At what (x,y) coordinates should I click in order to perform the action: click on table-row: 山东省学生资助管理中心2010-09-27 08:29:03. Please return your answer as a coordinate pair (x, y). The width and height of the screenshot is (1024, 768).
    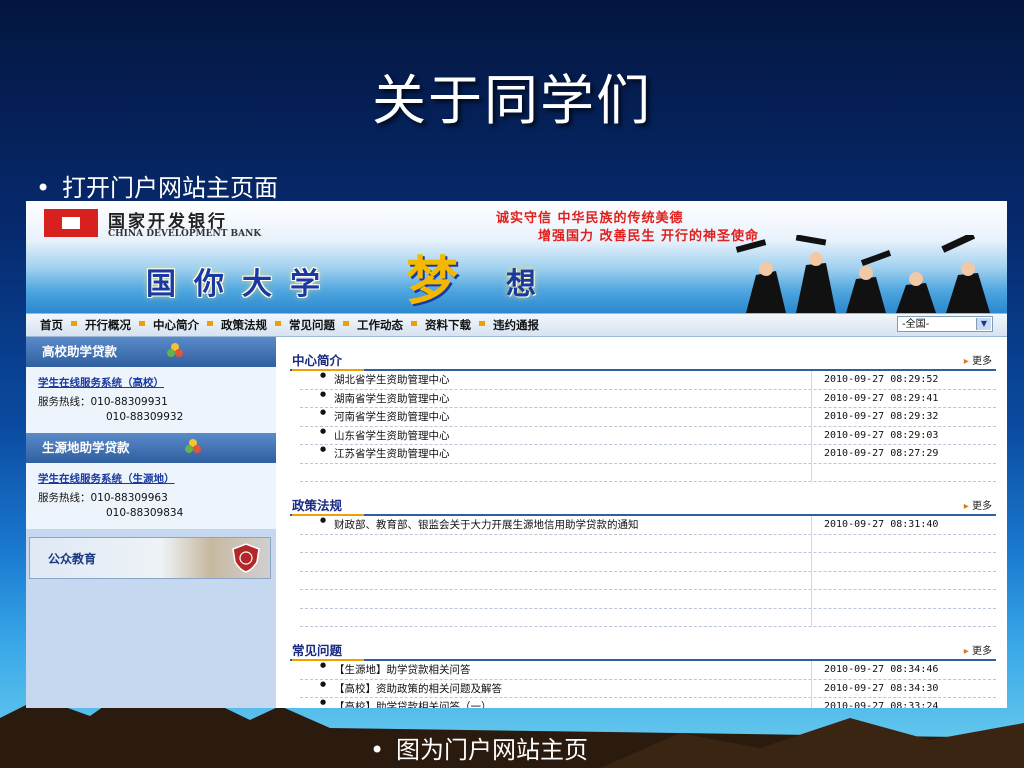
    Looking at the image, I should click on (648, 435).